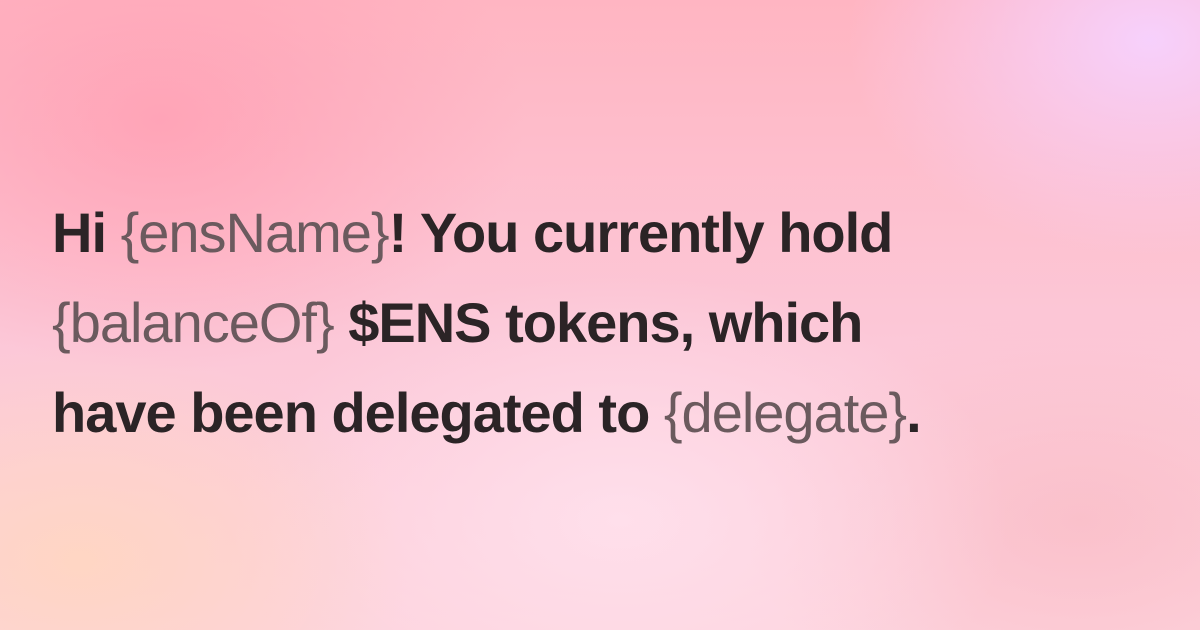 This screenshot has width=1200, height=630. I want to click on message-line-2: {balanceOf} $ENS tokens, which, so click(607, 323).